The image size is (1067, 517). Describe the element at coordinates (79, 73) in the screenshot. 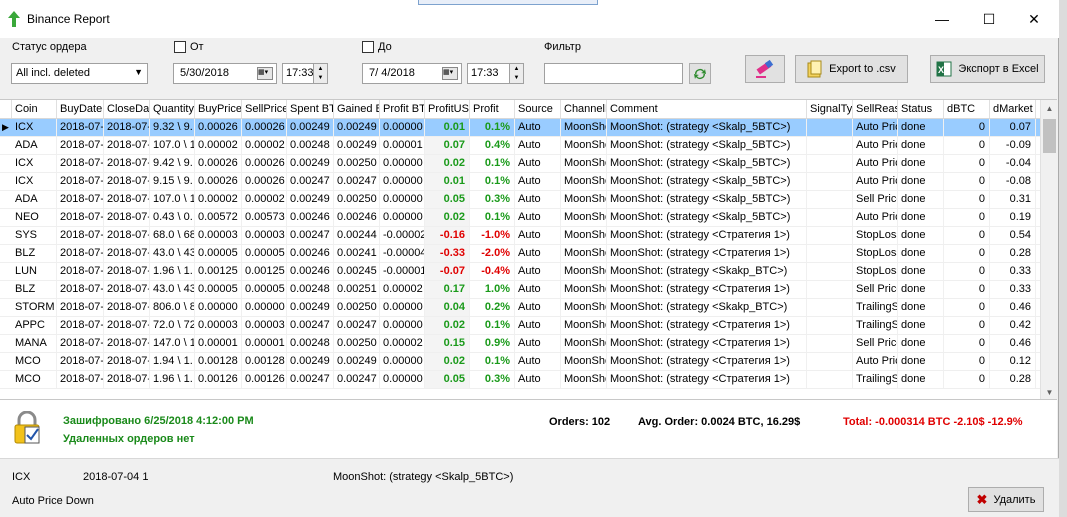

I see `status-select: All incl. deleted ▼` at that location.